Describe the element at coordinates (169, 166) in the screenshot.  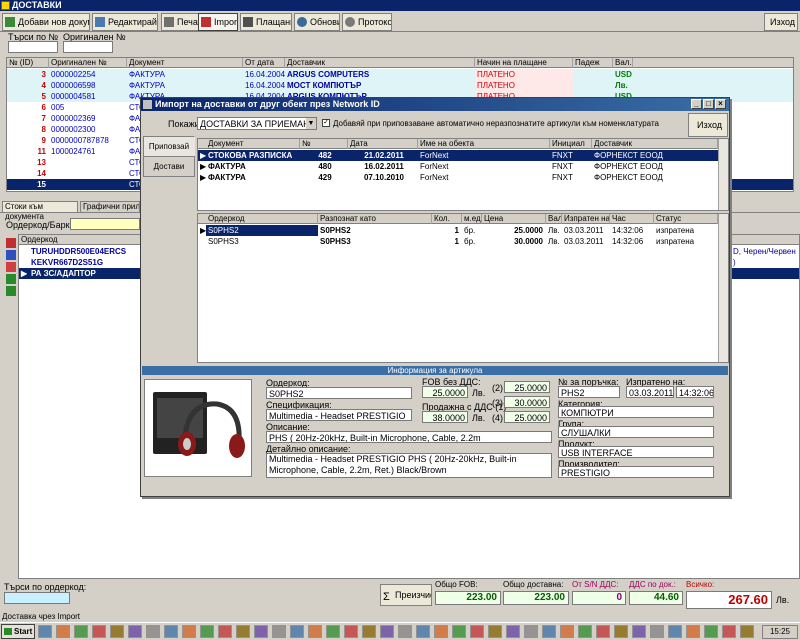
I see `tab-deliveries: Достави` at that location.